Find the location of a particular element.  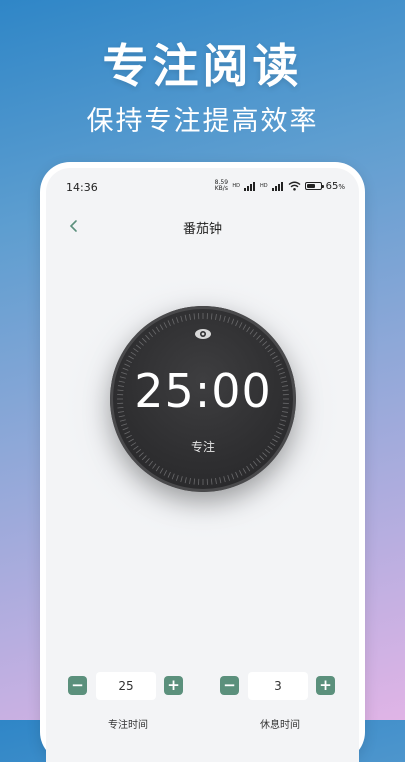

rest-time-stepper: − 3 + is located at coordinates (280, 685).